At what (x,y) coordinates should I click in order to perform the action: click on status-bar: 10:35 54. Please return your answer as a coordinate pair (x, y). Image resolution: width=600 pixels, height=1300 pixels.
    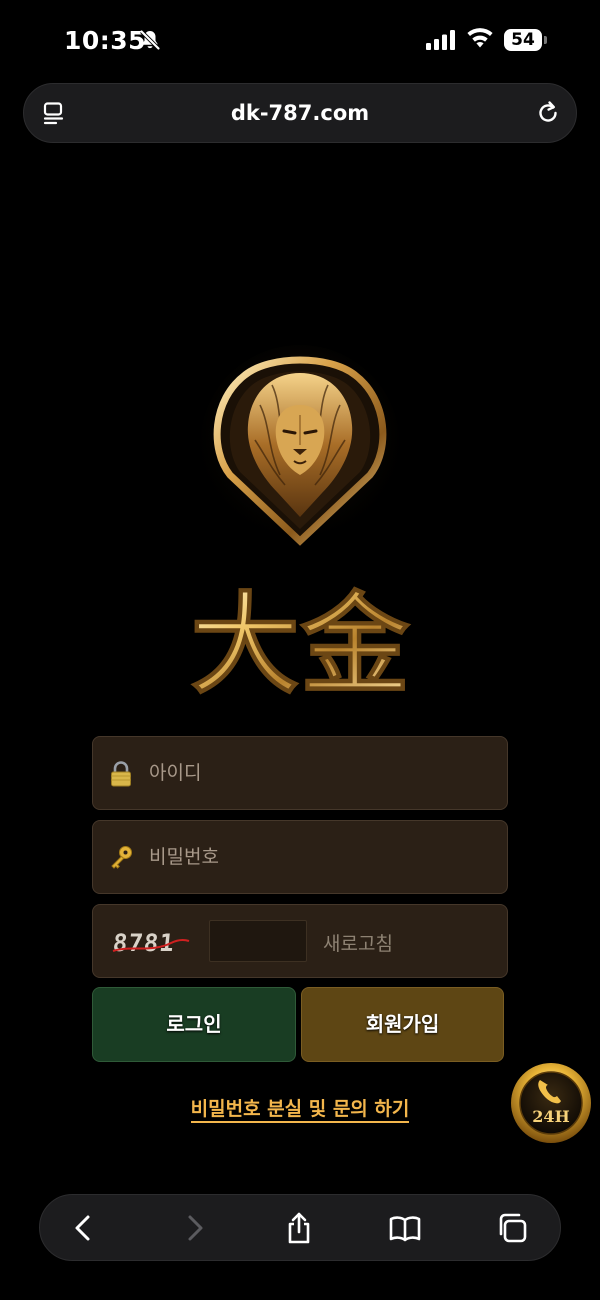
    Looking at the image, I should click on (300, 40).